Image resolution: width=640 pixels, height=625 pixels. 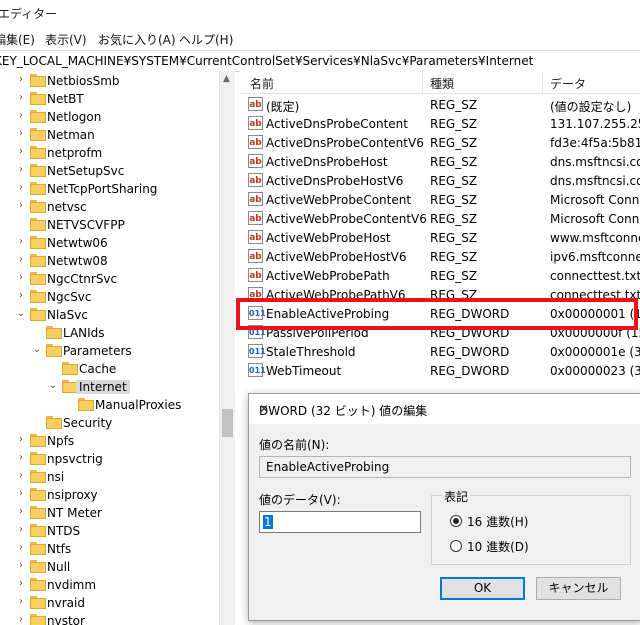 I want to click on tree-item: › NetTcpPortSharing, so click(x=109, y=189).